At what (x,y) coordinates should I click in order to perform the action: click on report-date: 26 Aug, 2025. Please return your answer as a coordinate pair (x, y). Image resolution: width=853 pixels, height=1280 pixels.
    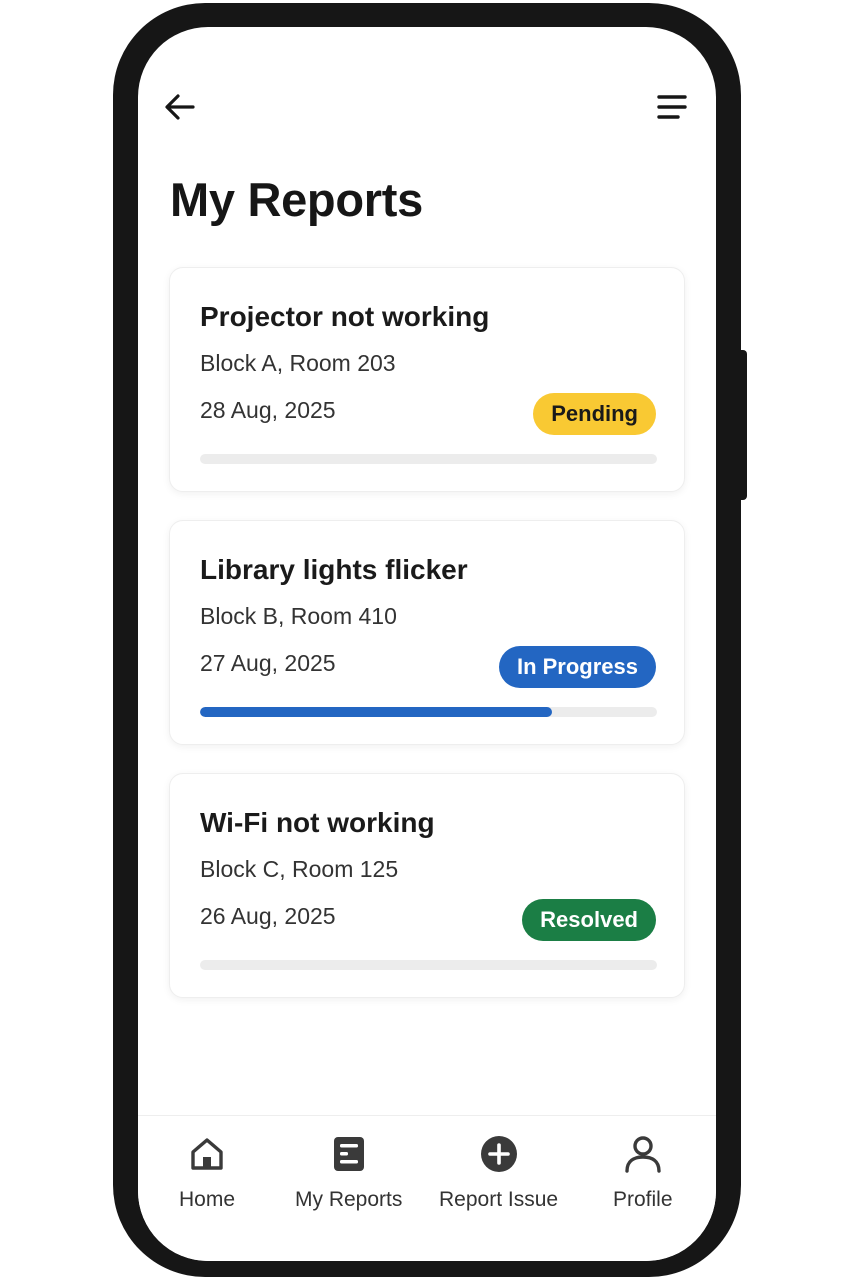
    Looking at the image, I should click on (268, 916).